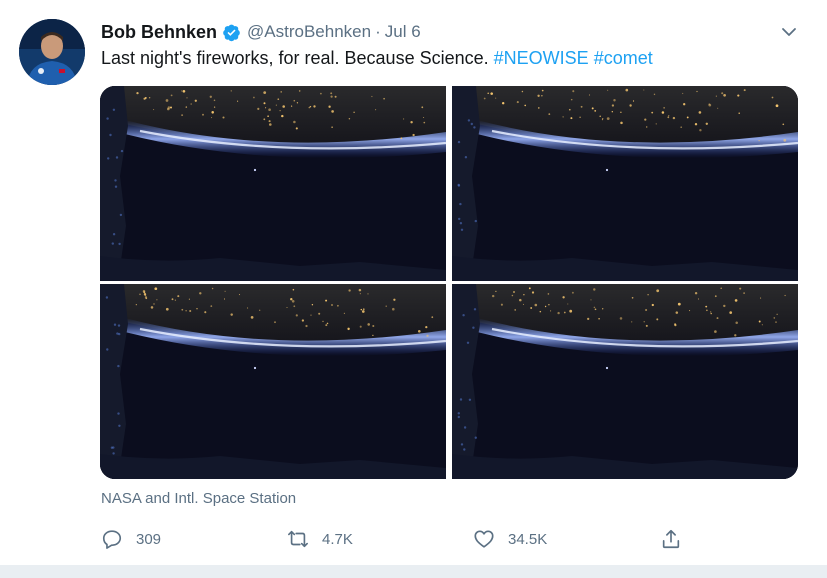  What do you see at coordinates (198, 498) in the screenshot?
I see `location-label: NASA and Intl. Space Station` at bounding box center [198, 498].